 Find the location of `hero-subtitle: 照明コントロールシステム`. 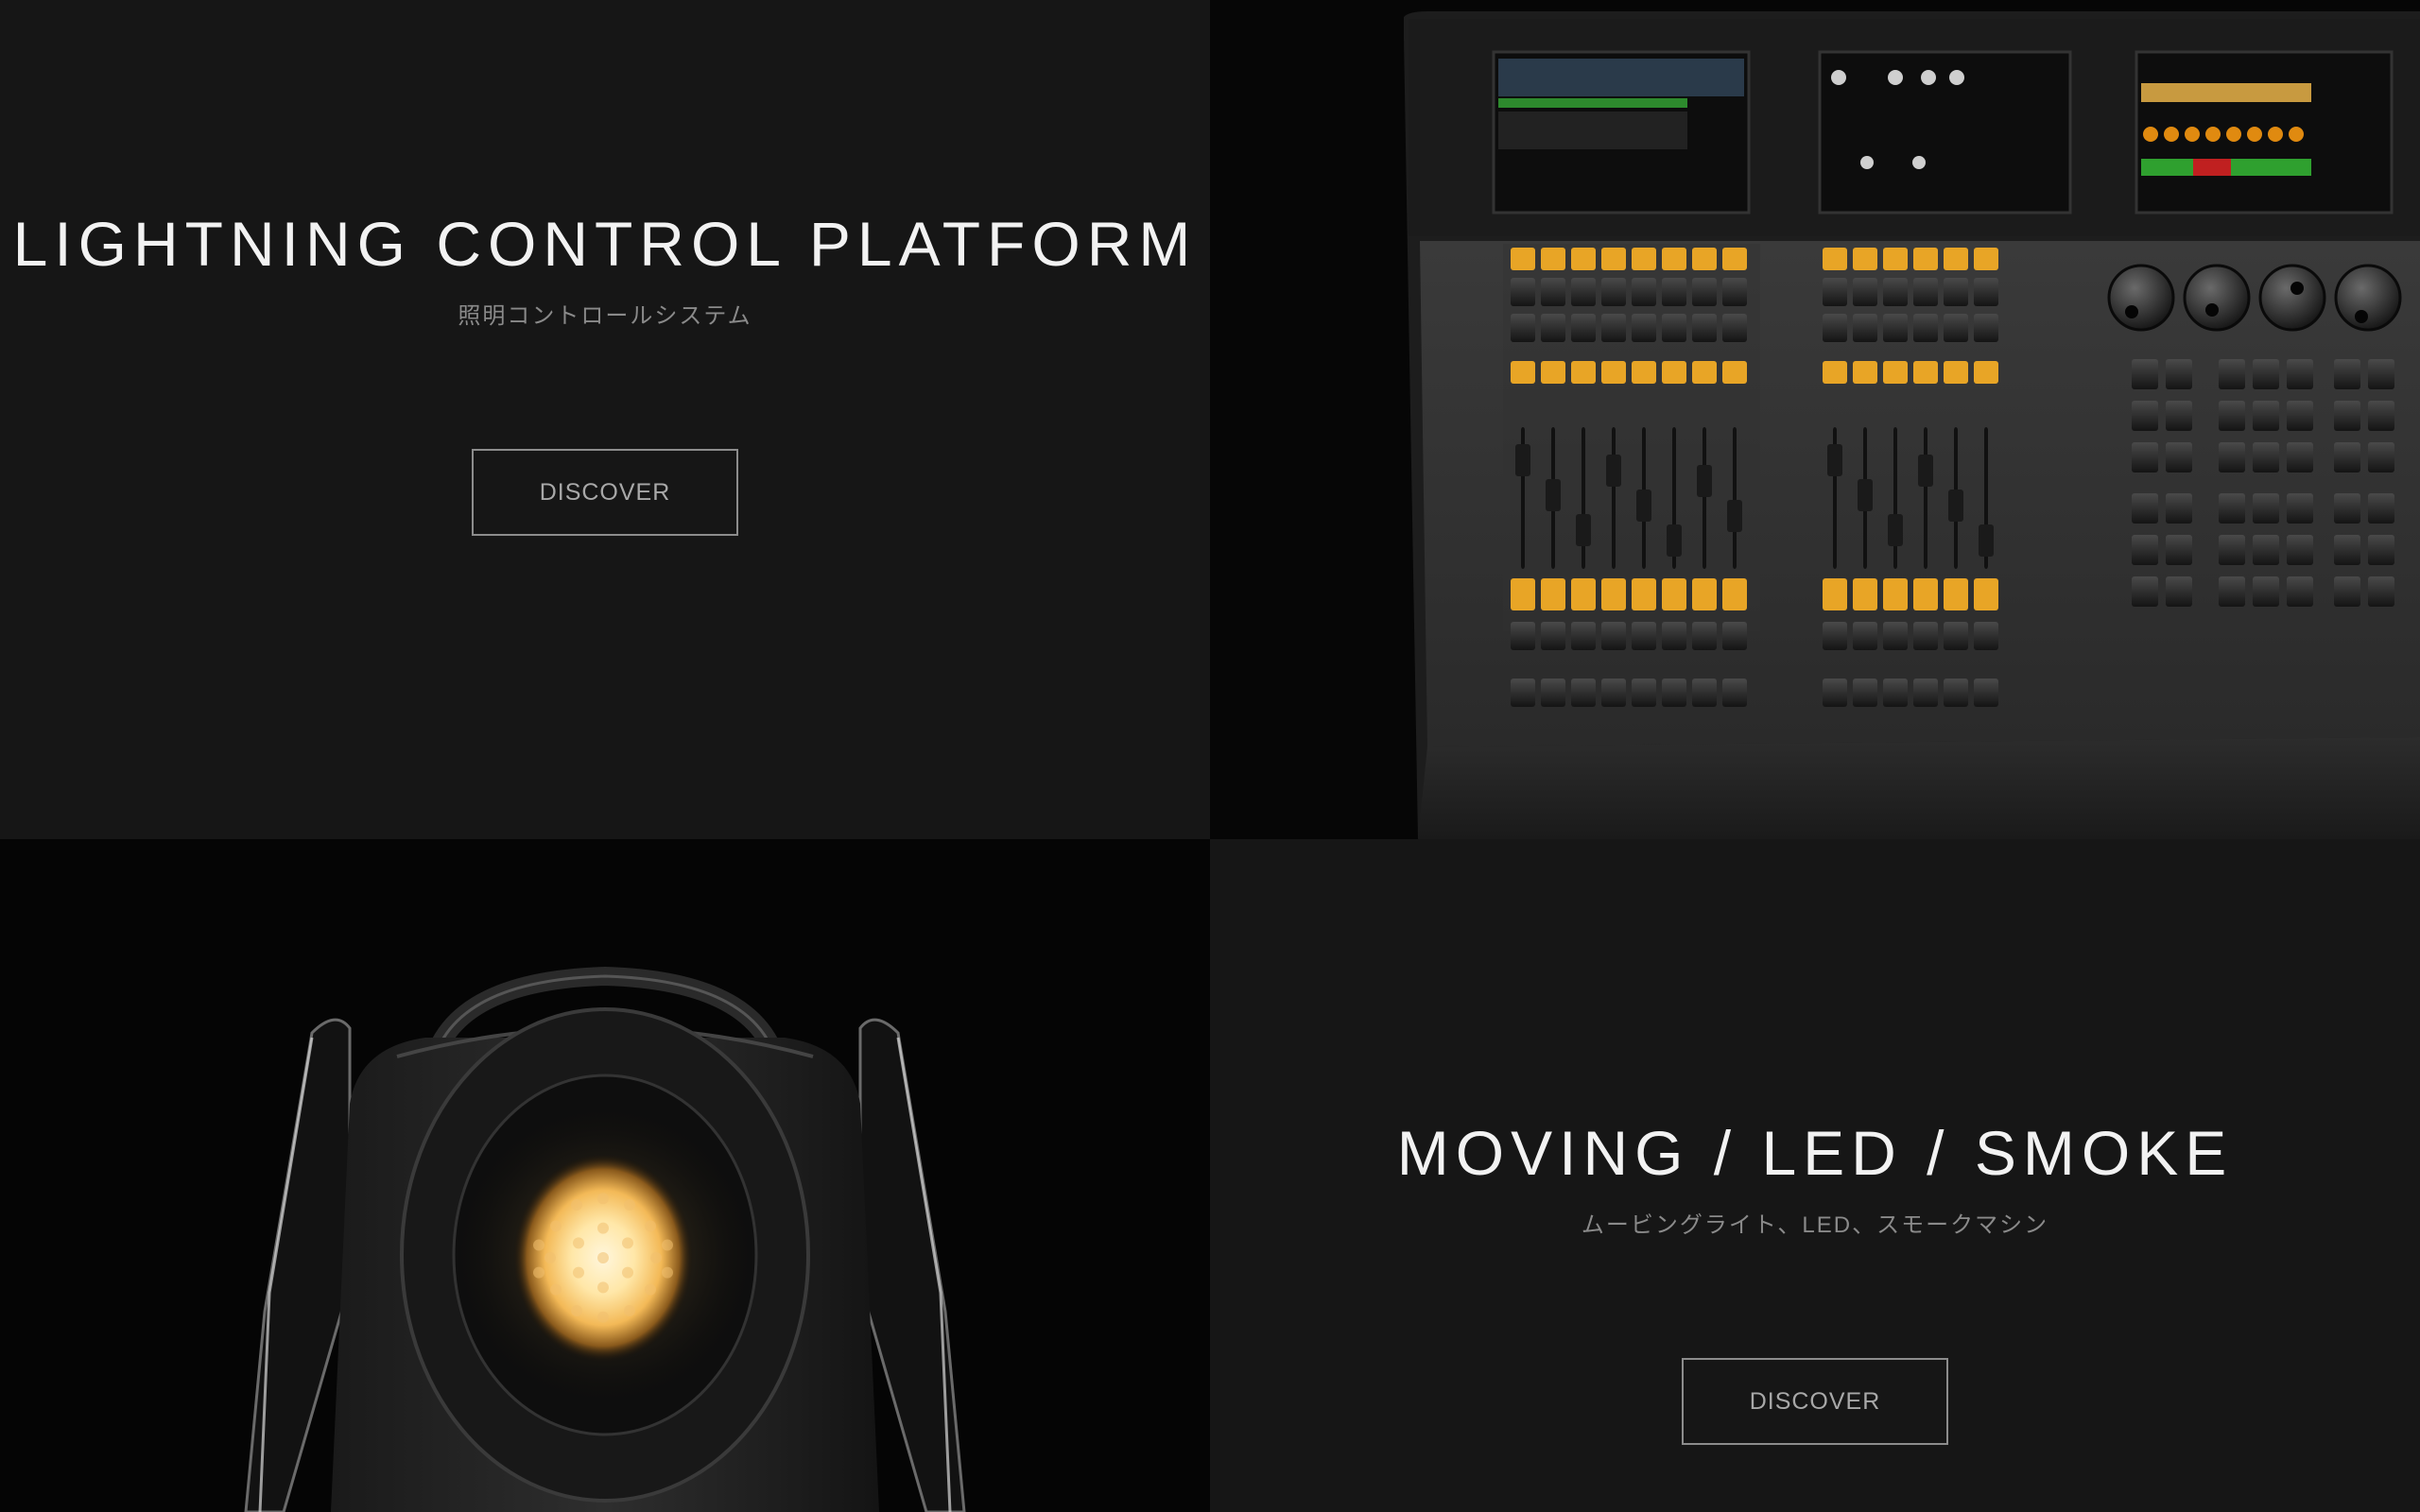

hero-subtitle: 照明コントロールシステム is located at coordinates (605, 316).